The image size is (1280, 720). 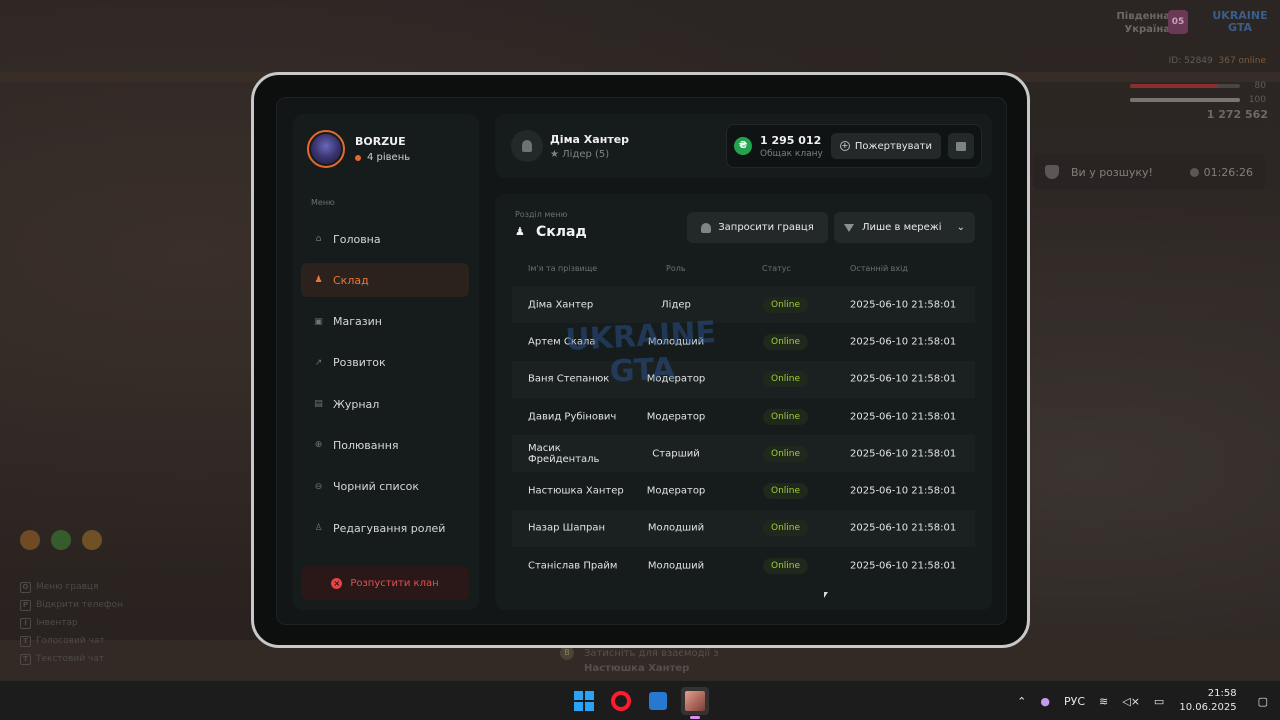 I want to click on health-value: 80, so click(x=1260, y=86).